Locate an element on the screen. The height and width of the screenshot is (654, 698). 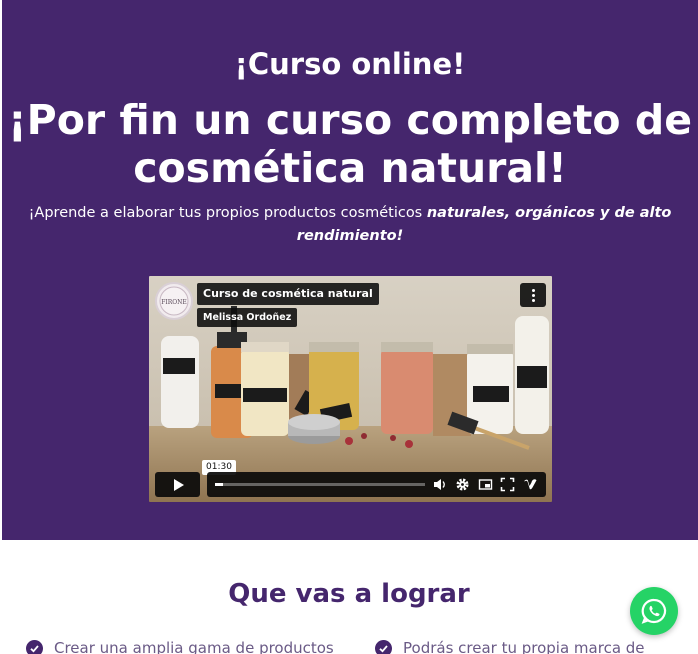
whatsapp-icon is located at coordinates (654, 611).